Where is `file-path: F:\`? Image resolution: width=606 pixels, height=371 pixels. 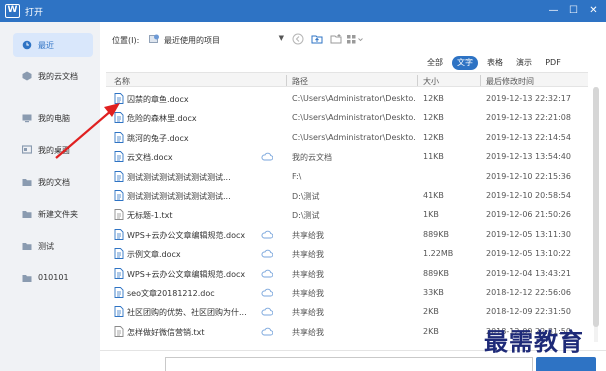 file-path: F:\ is located at coordinates (297, 176).